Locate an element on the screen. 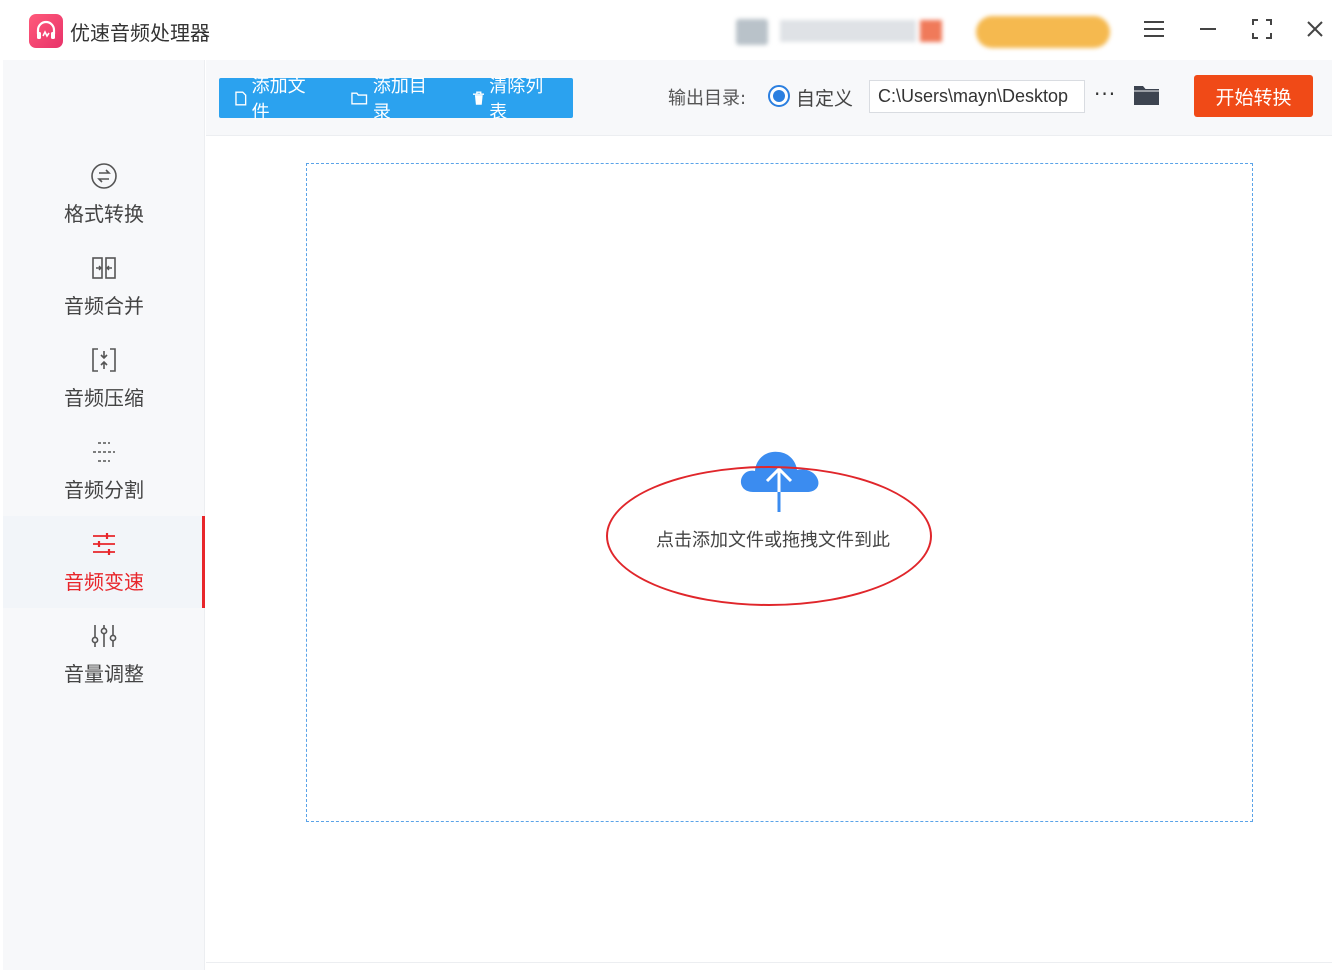 This screenshot has height=970, width=1332. bottom-divider is located at coordinates (769, 962).